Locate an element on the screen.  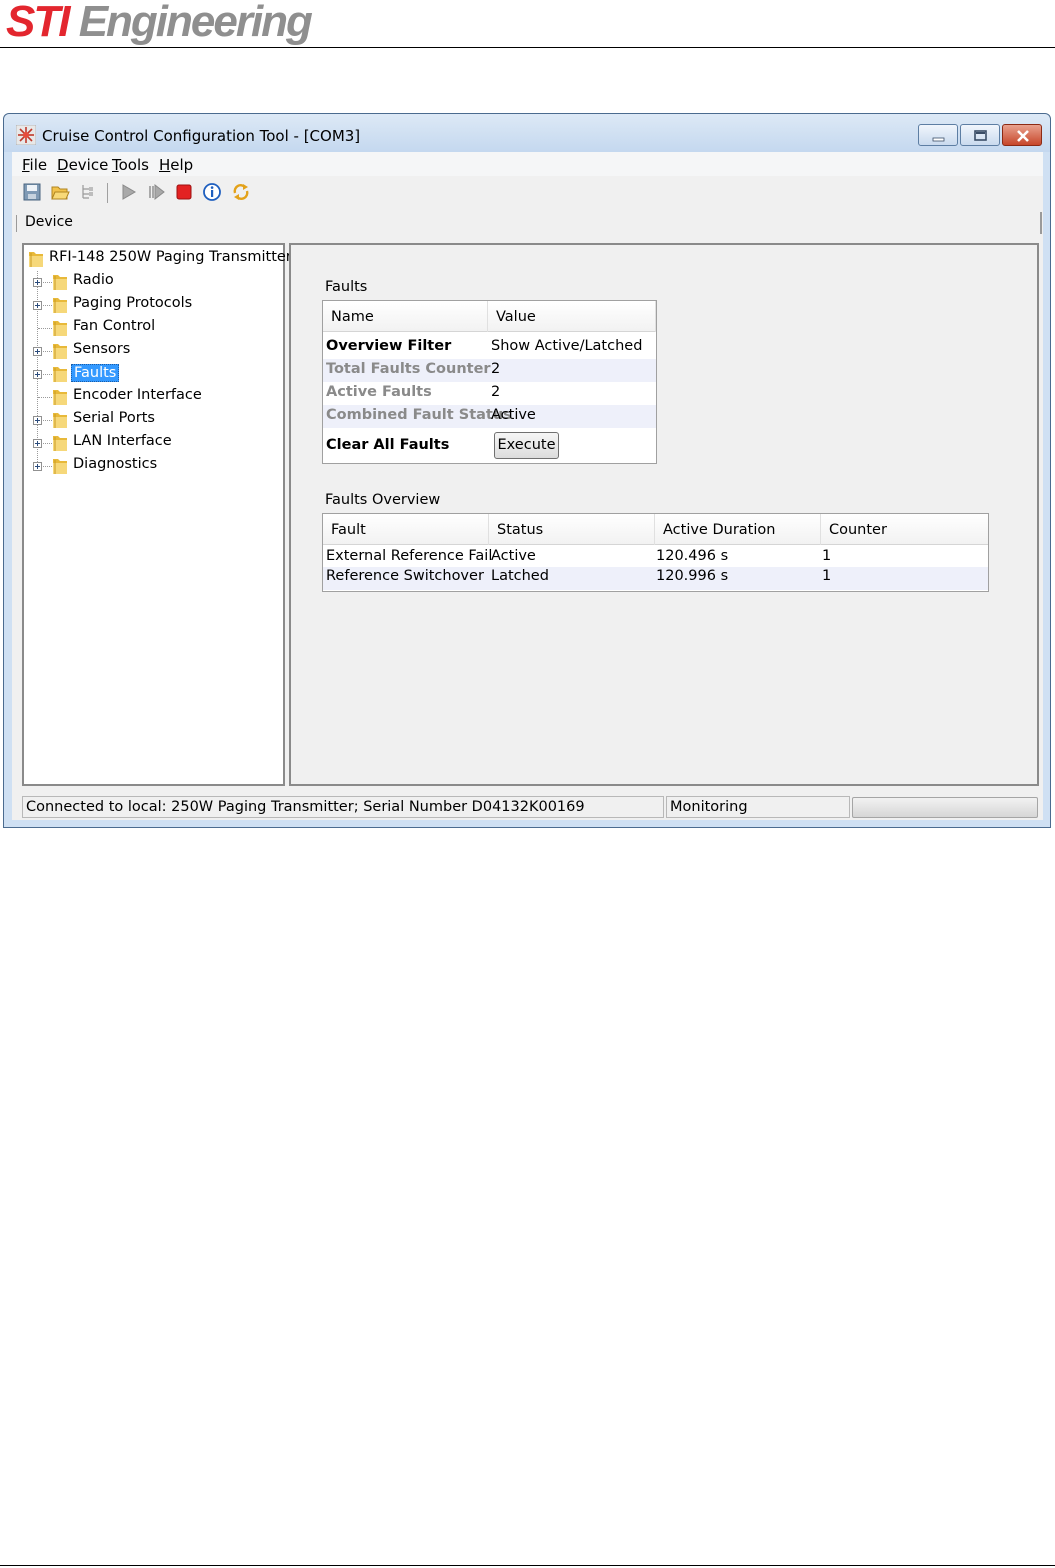
property-name: Active Faults is located at coordinates (379, 392).